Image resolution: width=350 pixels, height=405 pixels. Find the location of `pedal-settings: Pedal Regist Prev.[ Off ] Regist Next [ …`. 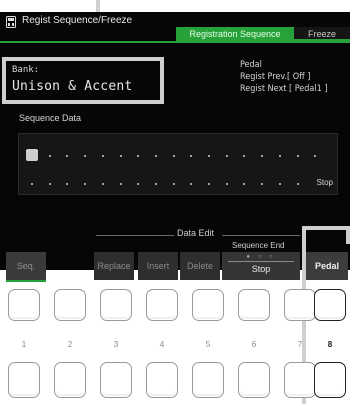

pedal-settings: Pedal Regist Prev.[ Off ] Regist Next [ … is located at coordinates (295, 77).